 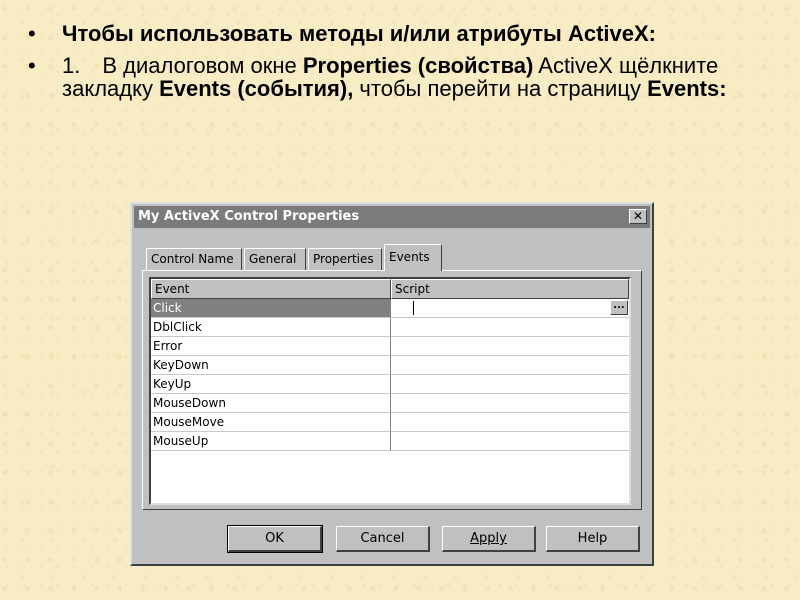 I want to click on apply-button: Apply, so click(x=489, y=539).